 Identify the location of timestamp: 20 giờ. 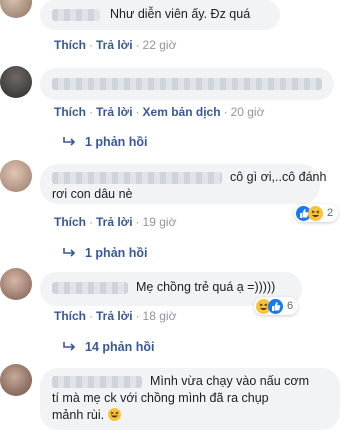
(248, 112).